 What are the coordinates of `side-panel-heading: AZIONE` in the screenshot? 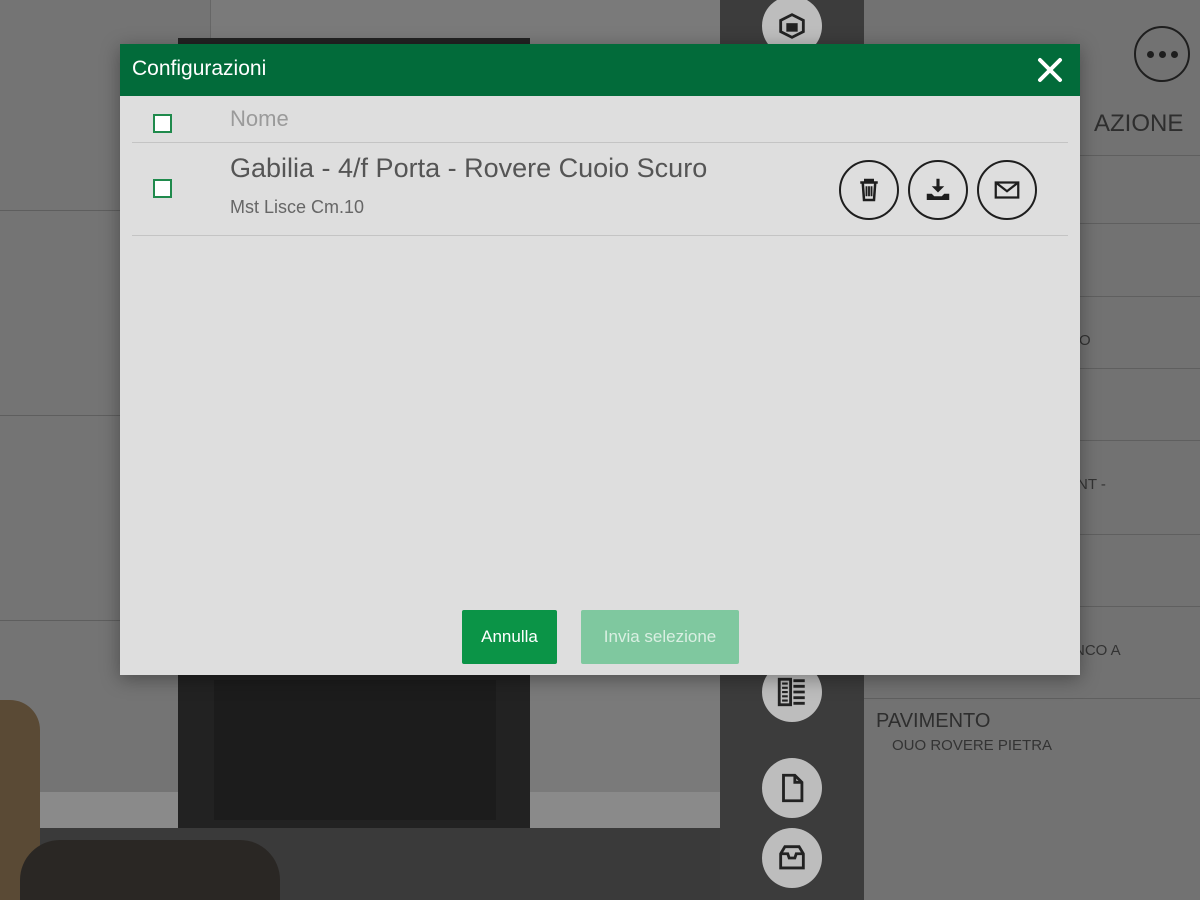 It's located at (1139, 123).